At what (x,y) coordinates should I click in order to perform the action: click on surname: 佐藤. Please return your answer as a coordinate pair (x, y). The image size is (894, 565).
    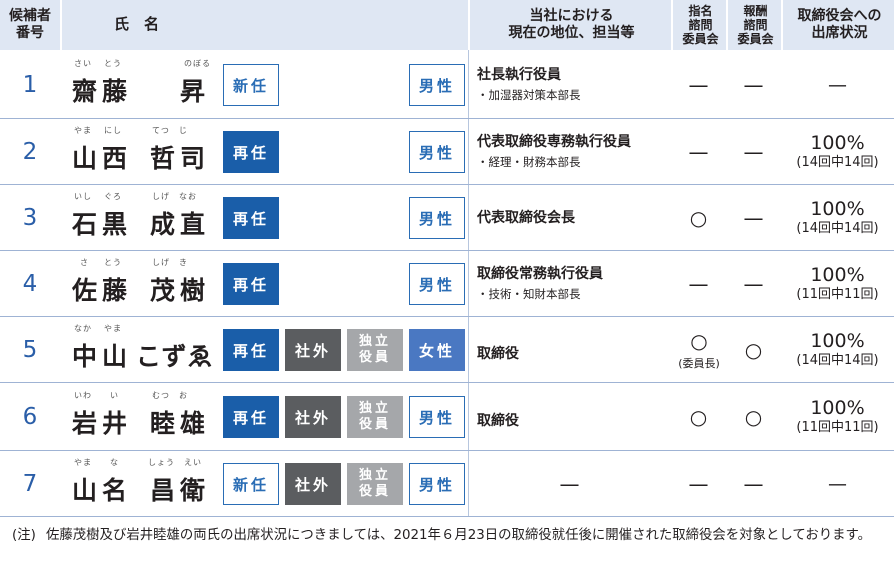
    Looking at the image, I should click on (102, 290).